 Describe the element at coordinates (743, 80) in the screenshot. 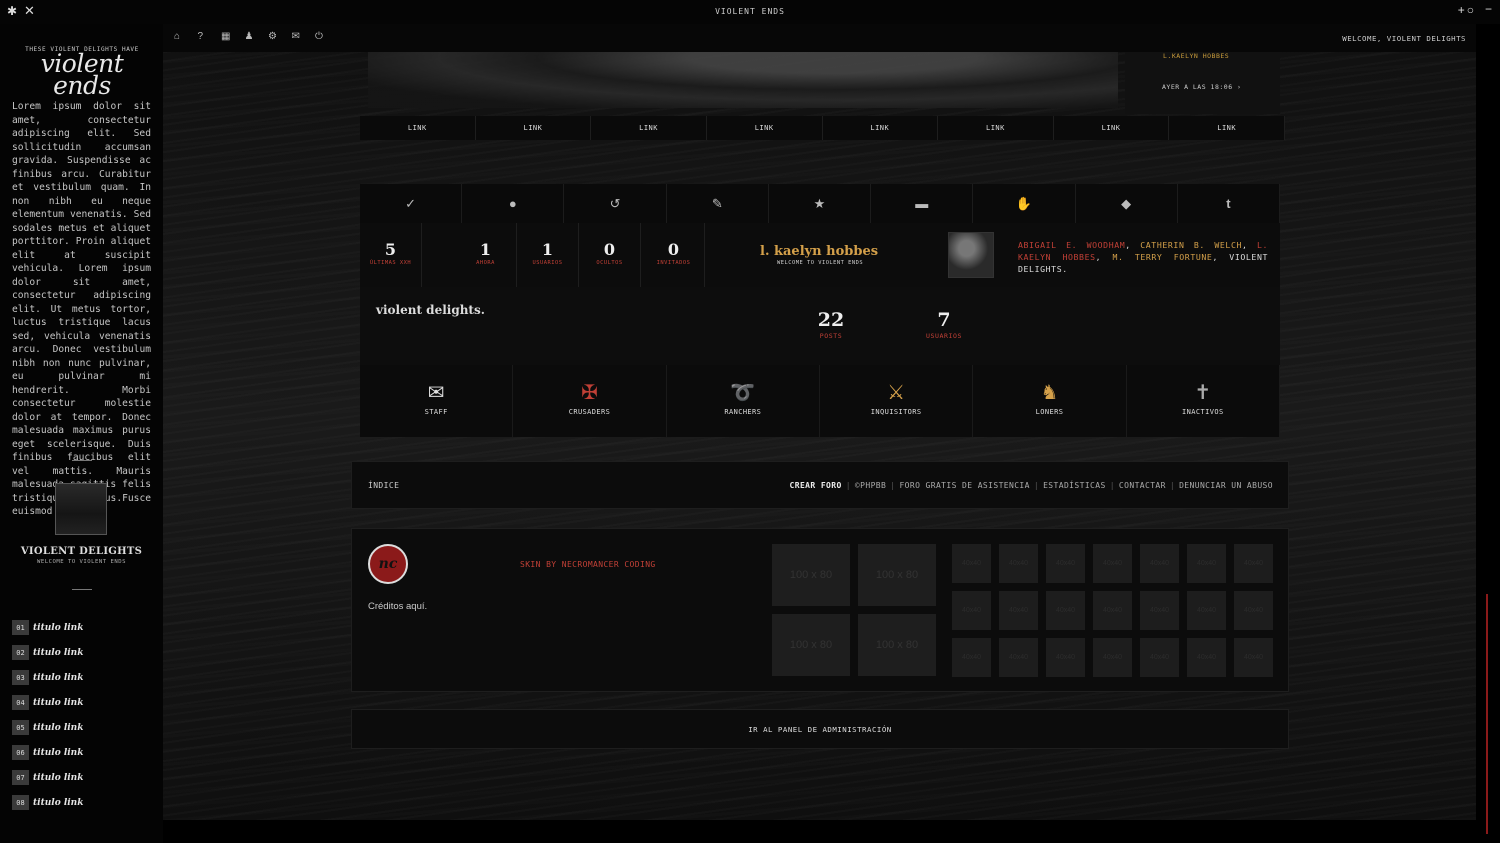

I see `header-banner` at that location.